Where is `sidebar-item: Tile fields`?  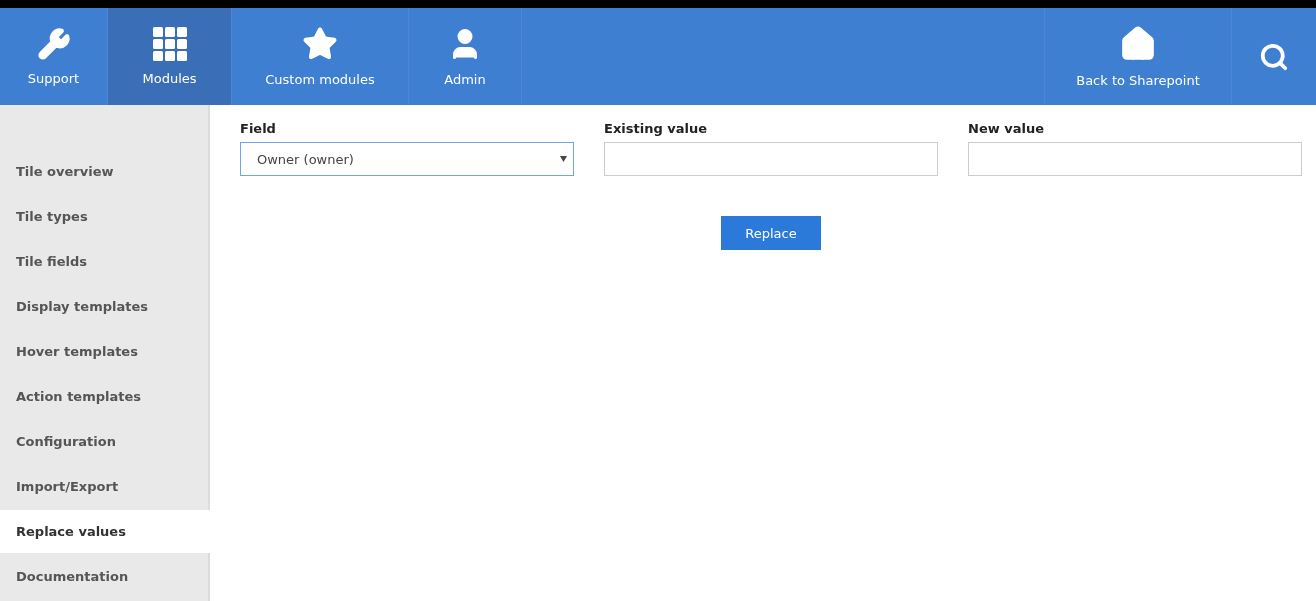
sidebar-item: Tile fields is located at coordinates (104, 261).